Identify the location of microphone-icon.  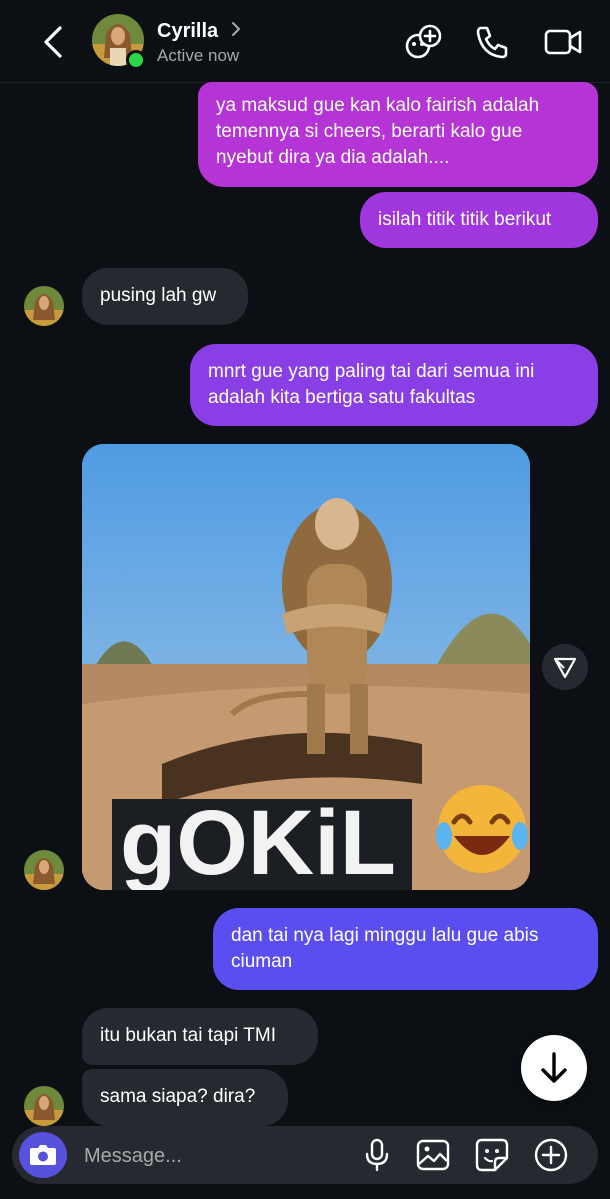
(377, 1155).